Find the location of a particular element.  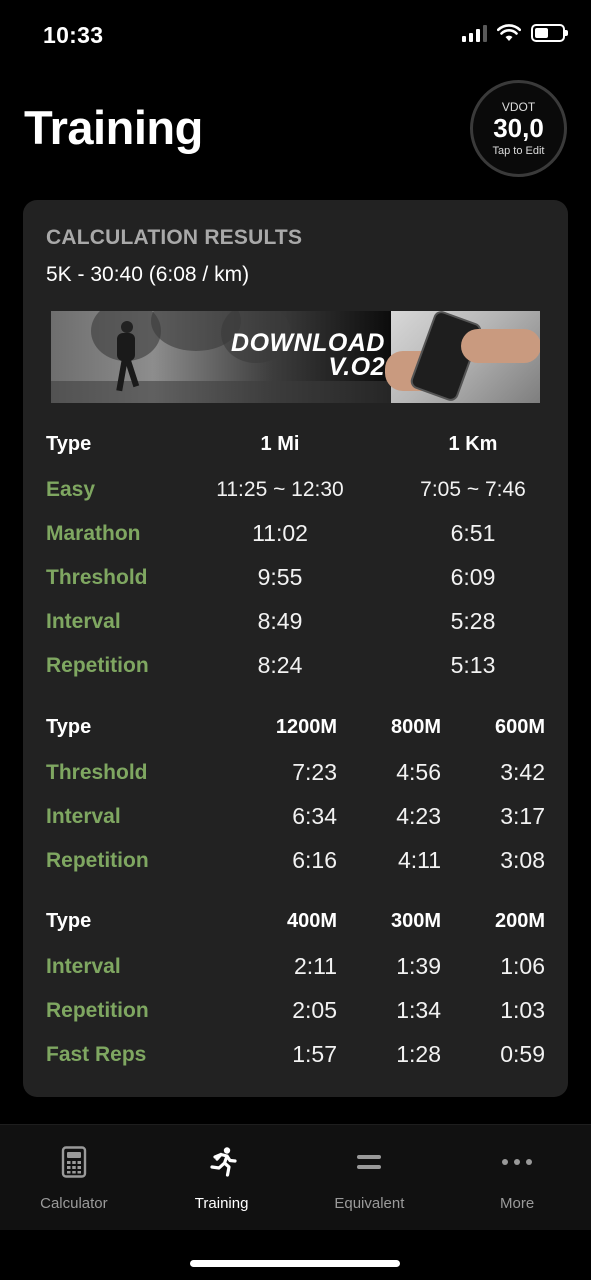

vdot-label: VDOT is located at coordinates (518, 107).